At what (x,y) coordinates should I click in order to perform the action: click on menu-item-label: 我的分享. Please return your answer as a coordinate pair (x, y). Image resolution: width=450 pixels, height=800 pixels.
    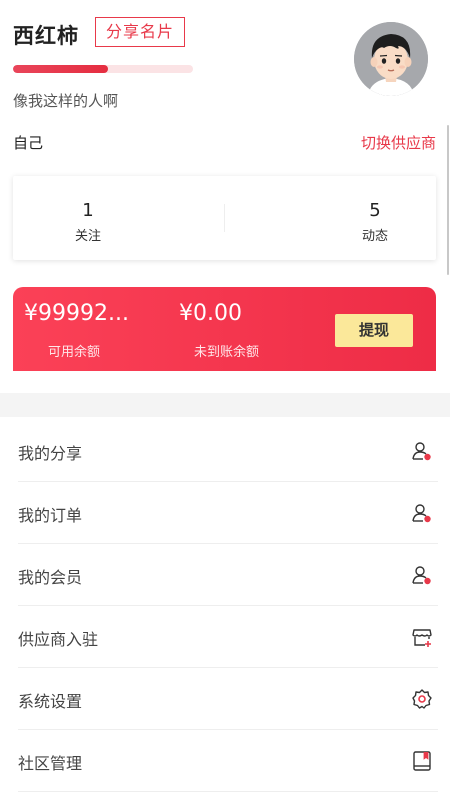
    Looking at the image, I should click on (50, 453).